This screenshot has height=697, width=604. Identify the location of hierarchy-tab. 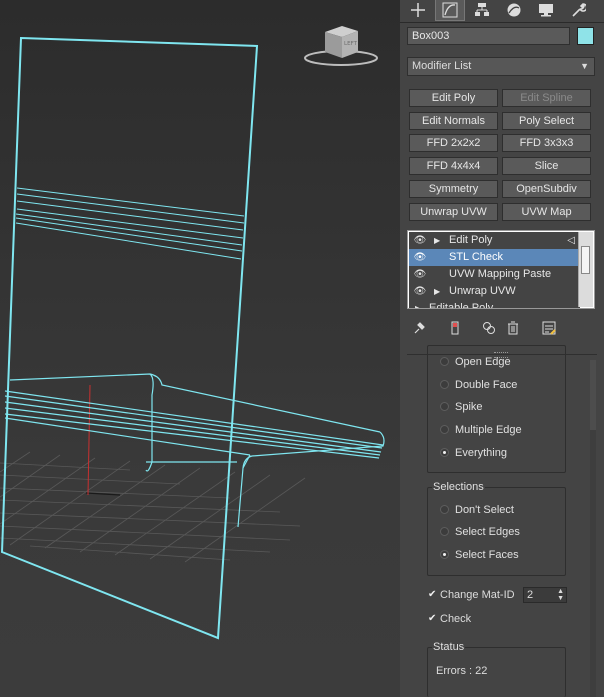
(482, 10).